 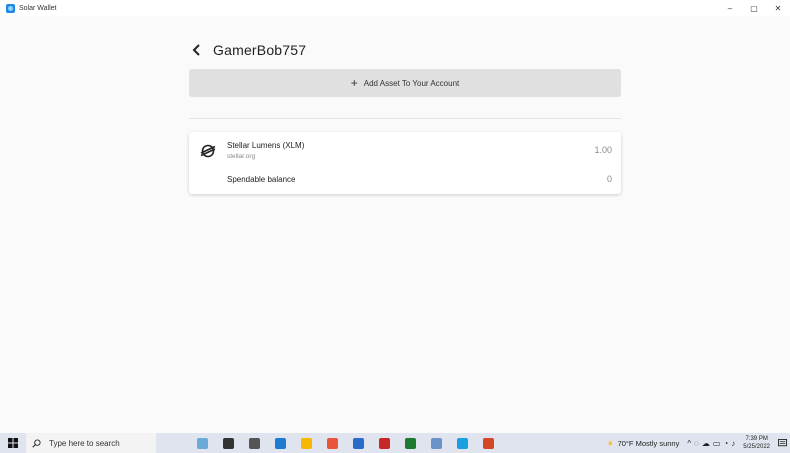 I want to click on volume-icon: ♪, so click(x=733, y=443).